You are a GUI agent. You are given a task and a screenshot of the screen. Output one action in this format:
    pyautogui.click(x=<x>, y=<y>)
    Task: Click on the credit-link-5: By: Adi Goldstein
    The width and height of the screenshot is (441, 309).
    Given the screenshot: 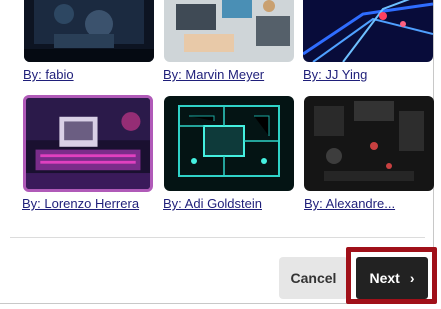 What is the action you would take?
    pyautogui.click(x=212, y=203)
    